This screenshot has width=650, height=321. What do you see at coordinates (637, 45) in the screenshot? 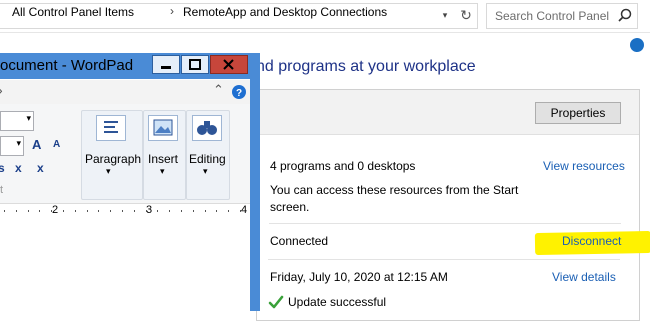
I see `help-icon` at bounding box center [637, 45].